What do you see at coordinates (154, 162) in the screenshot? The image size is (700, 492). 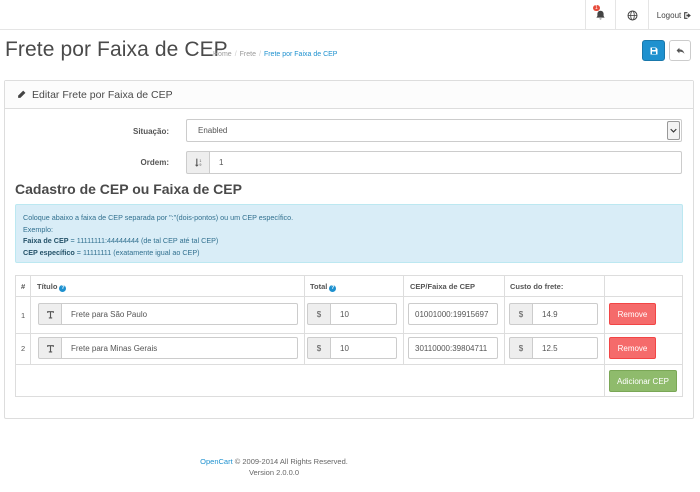 I see `order-label: Ordem:` at bounding box center [154, 162].